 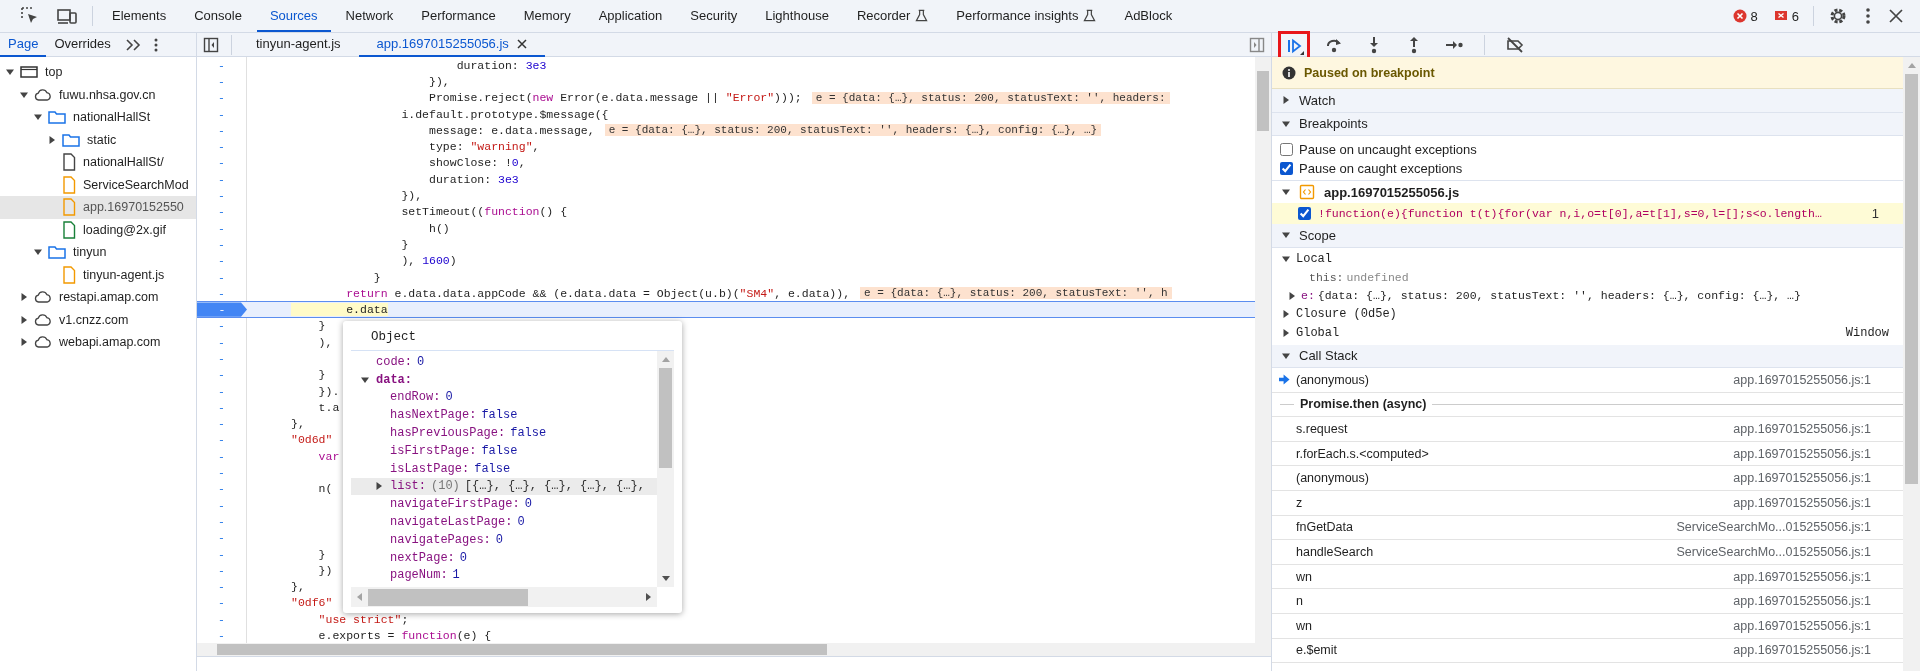 What do you see at coordinates (67, 16) in the screenshot?
I see `device-icon` at bounding box center [67, 16].